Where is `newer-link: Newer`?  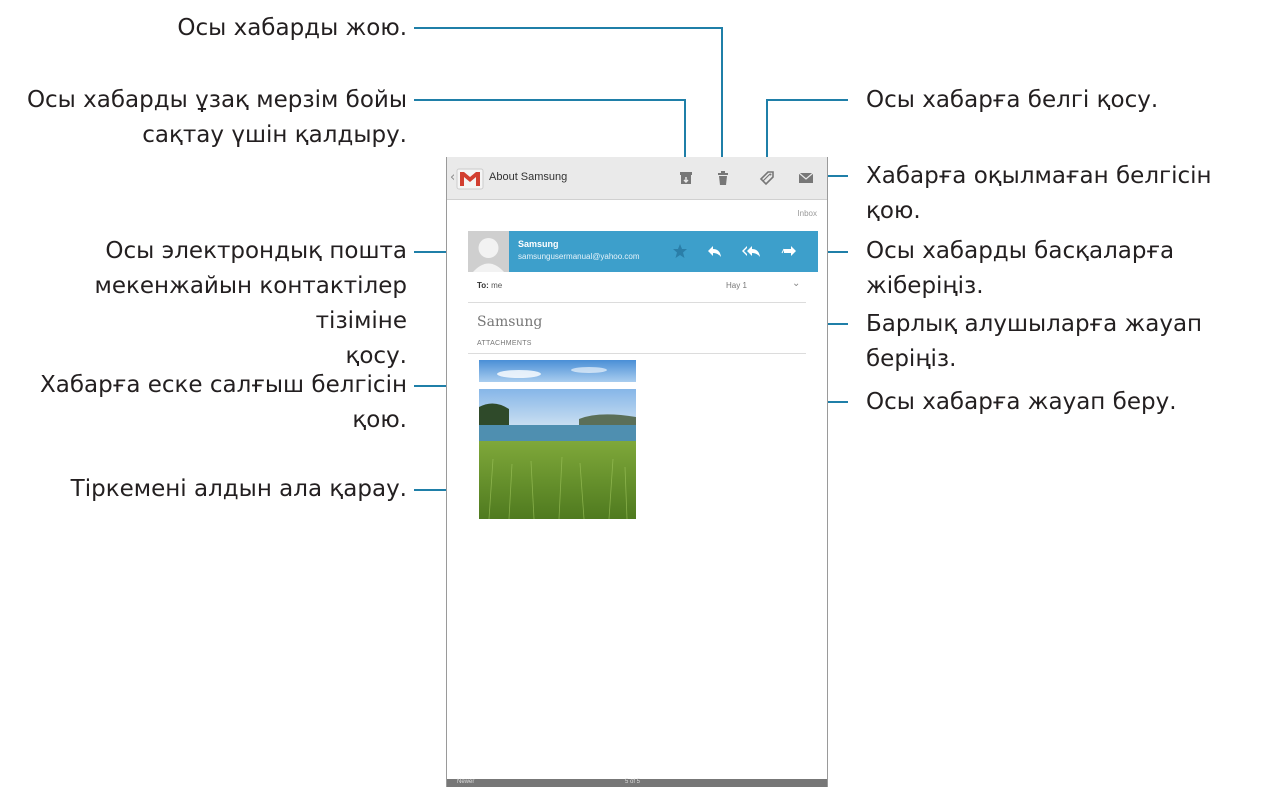
newer-link: Newer is located at coordinates (465, 782).